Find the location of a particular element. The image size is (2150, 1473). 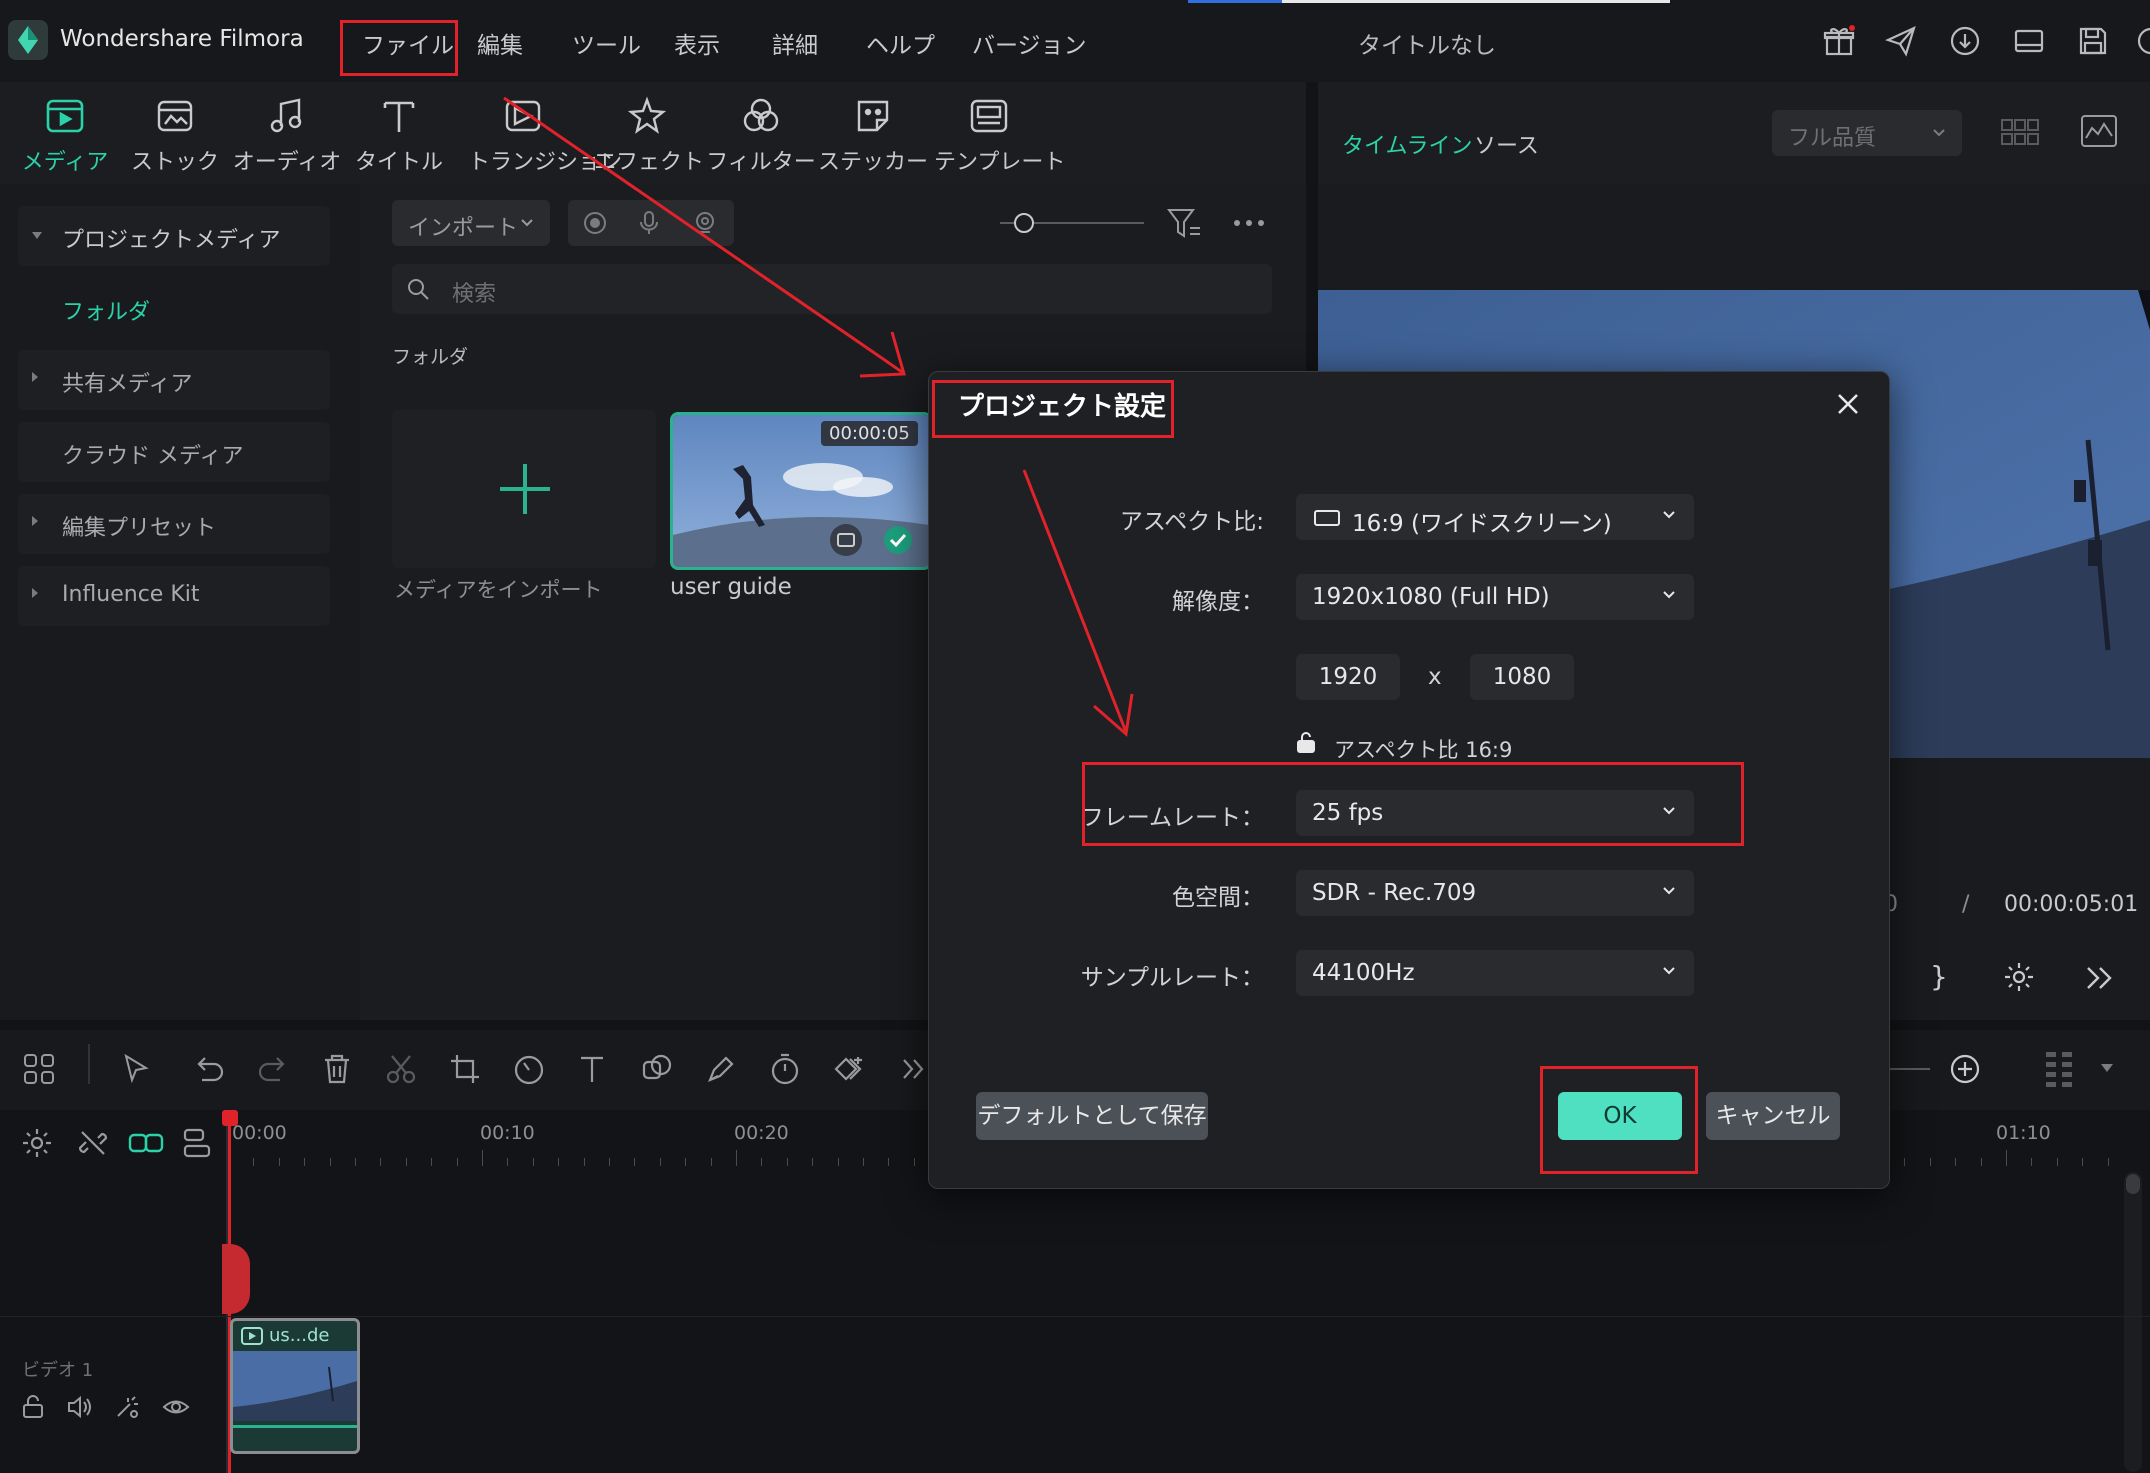

zoom-slider is located at coordinates (1072, 223).